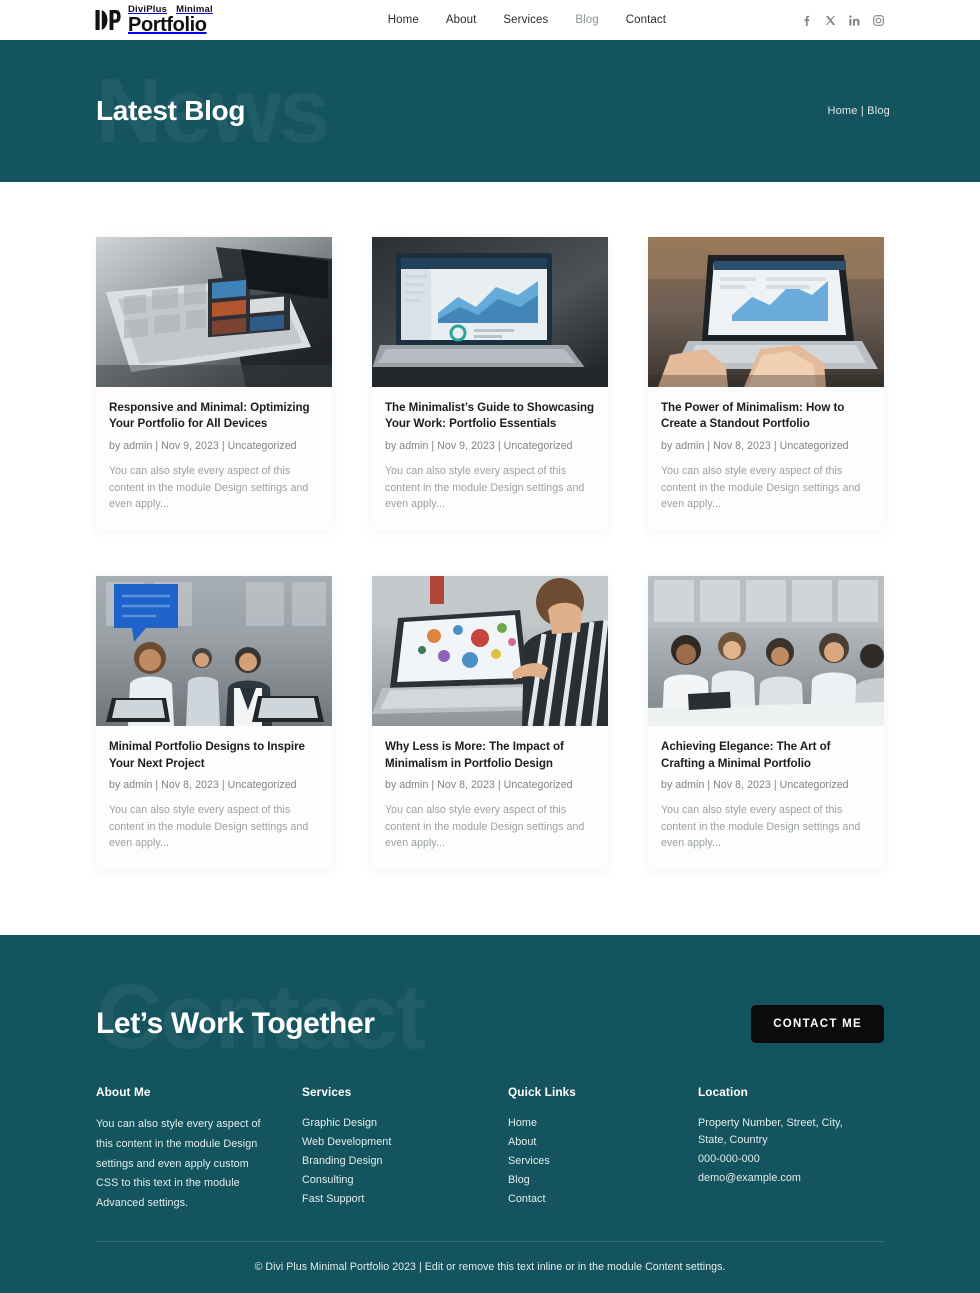 The image size is (980, 1293). I want to click on footer-phone: 000-000-000, so click(785, 1159).